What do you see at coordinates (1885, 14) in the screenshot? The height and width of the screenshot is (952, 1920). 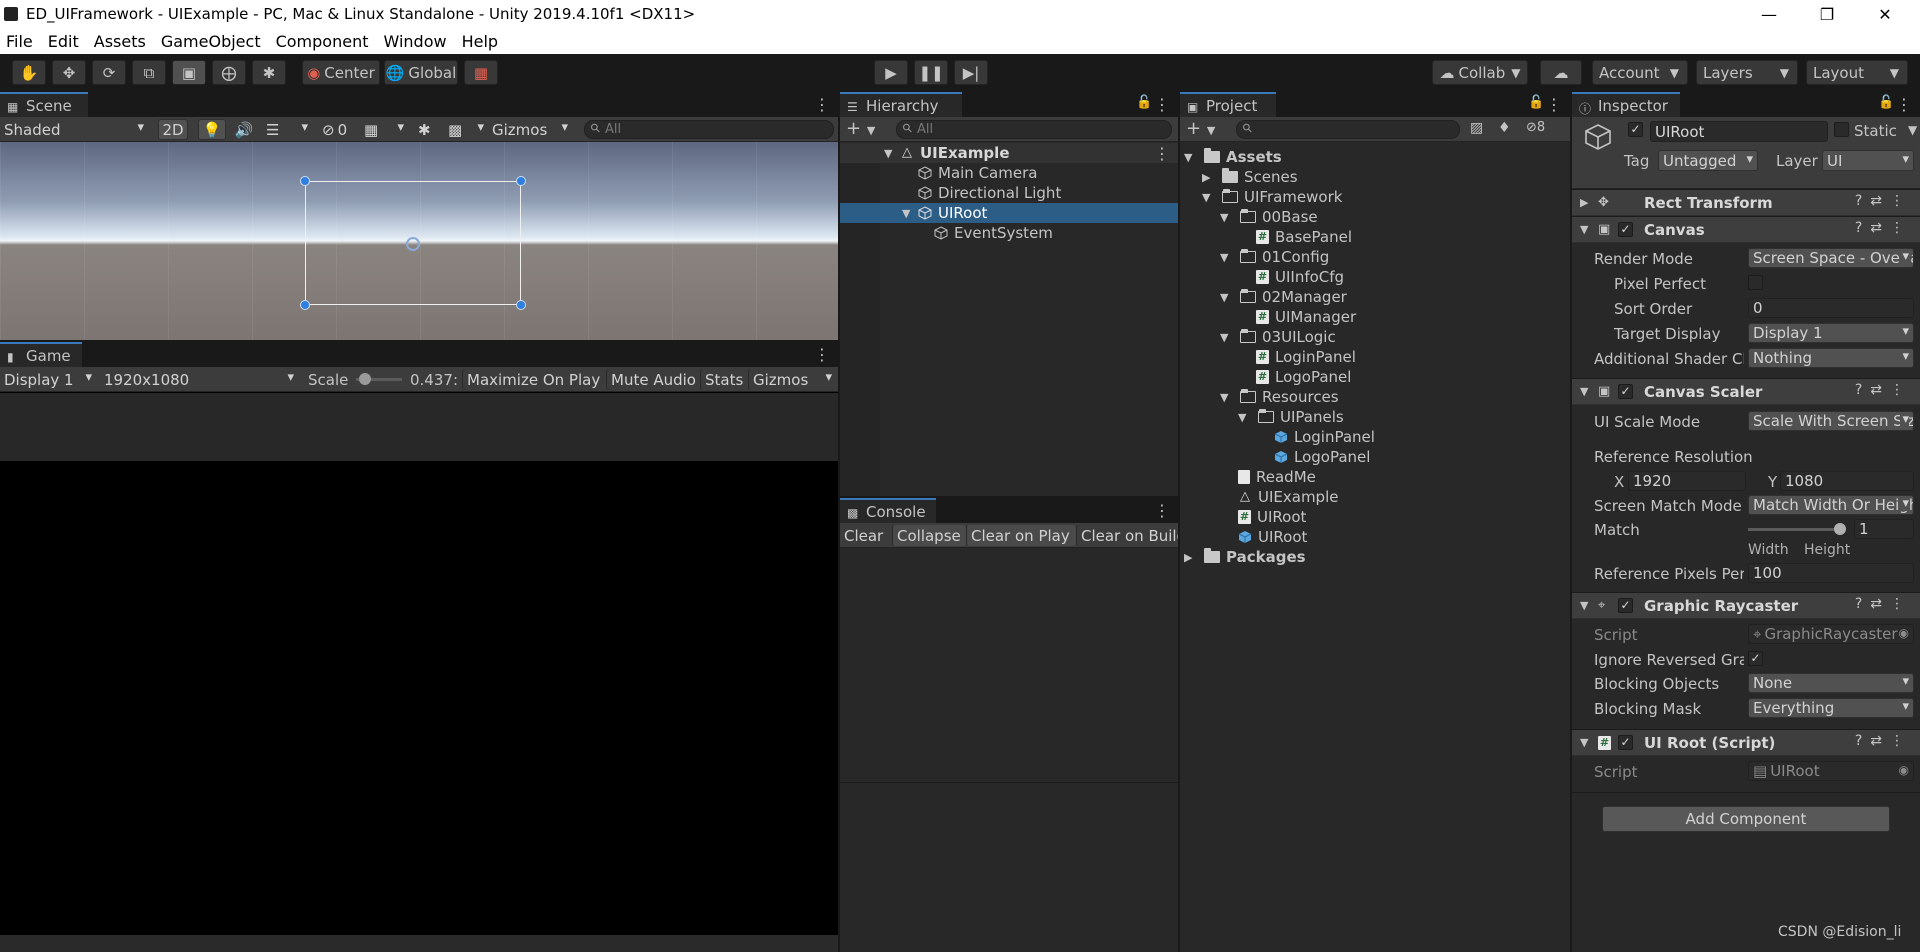 I see `close-button: ✕` at bounding box center [1885, 14].